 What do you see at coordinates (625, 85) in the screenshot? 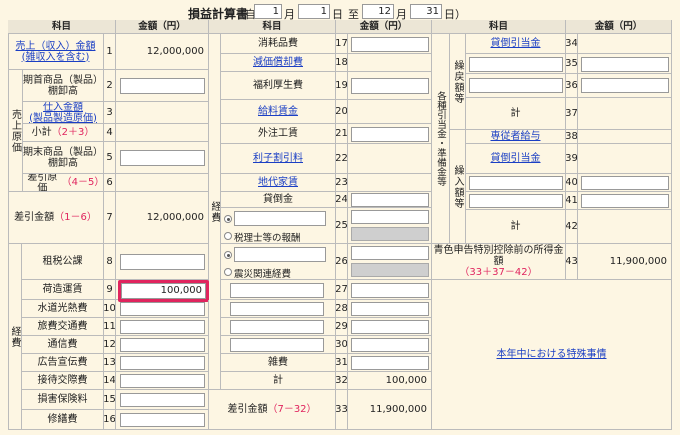
I see `reversal-36-amount-input` at bounding box center [625, 85].